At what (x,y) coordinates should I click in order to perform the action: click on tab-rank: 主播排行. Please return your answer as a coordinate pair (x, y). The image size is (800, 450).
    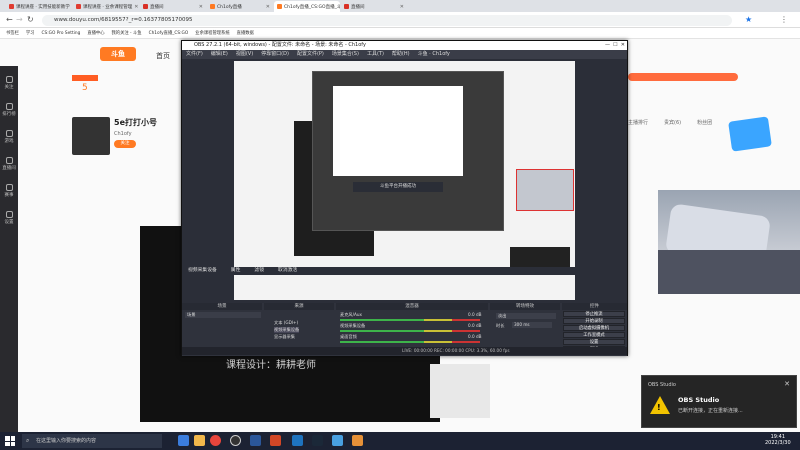
    Looking at the image, I should click on (638, 122).